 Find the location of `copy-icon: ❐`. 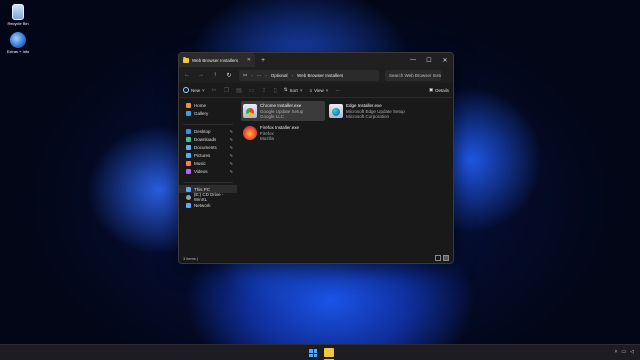

copy-icon: ❐ is located at coordinates (226, 90).